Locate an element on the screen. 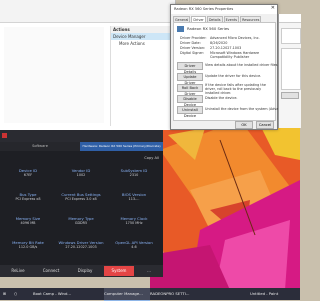 The height and width of the screenshot is (301, 320). info-cell: Windows Driver Version 27.20.12027.1003 is located at coordinates (81, 247).